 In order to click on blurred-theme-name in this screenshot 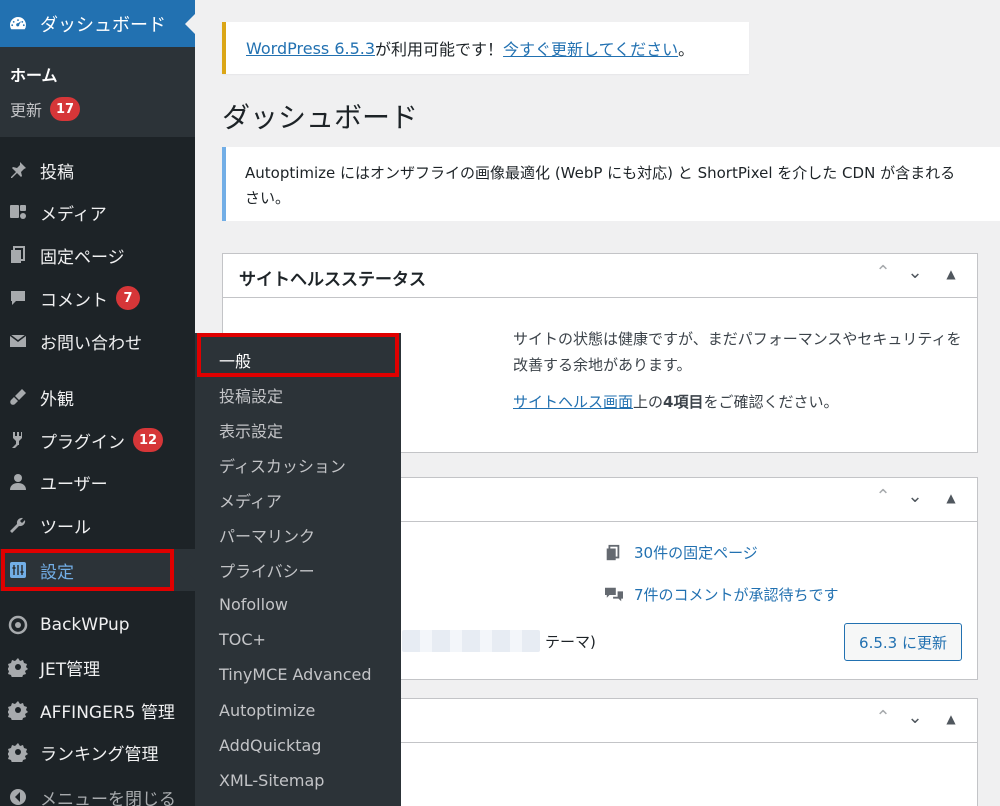, I will do `click(471, 641)`.